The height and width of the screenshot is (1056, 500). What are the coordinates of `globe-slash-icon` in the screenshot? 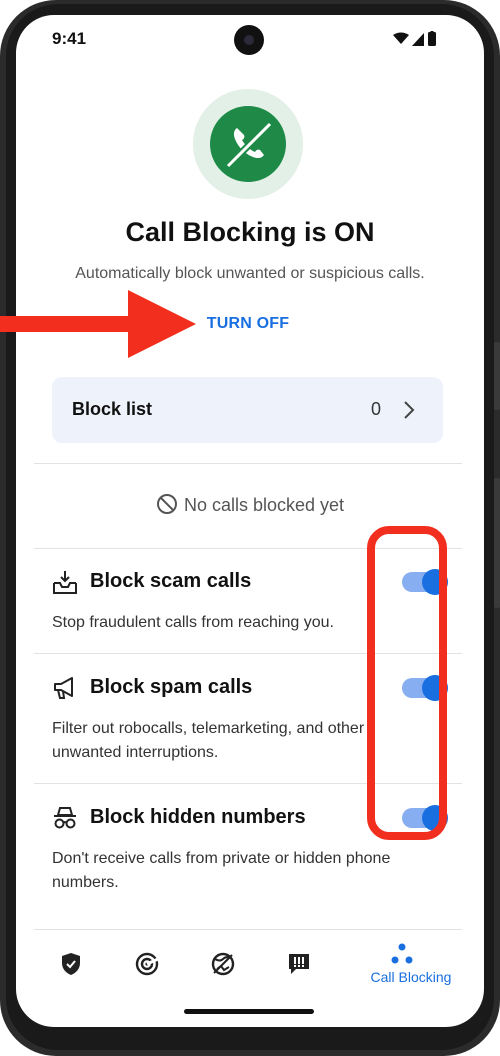 It's located at (223, 964).